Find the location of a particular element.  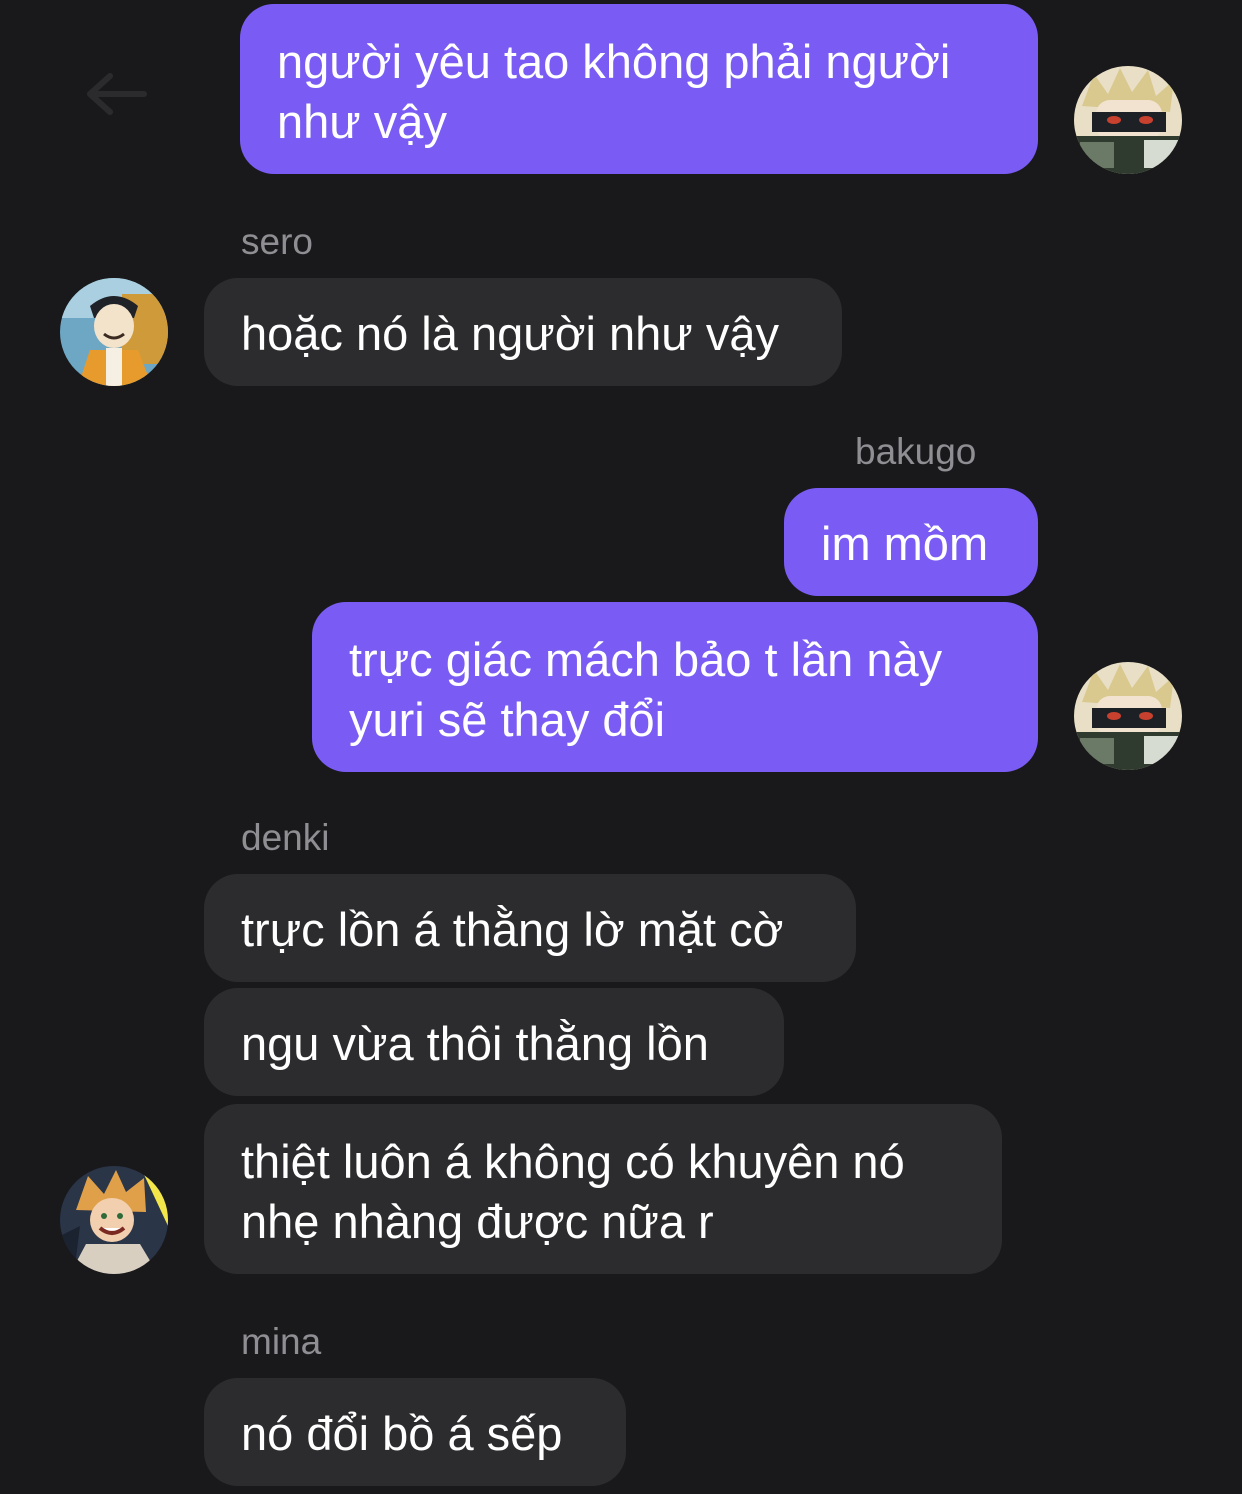

sender-name: bakugo is located at coordinates (916, 451).